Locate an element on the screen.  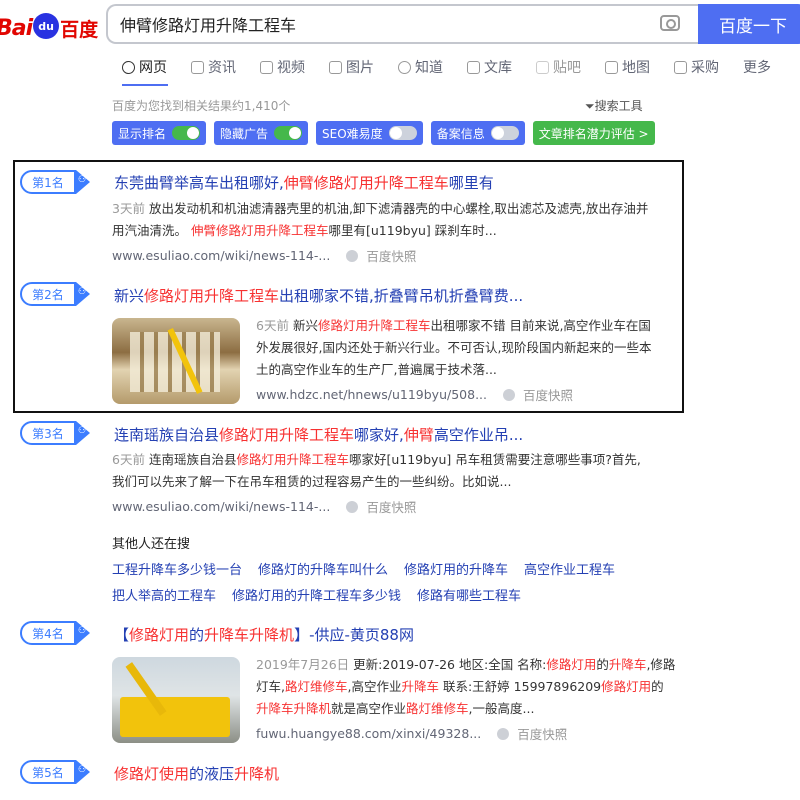
title-highlight: 伸臂修路灯用升降工程车 is located at coordinates (366, 183).